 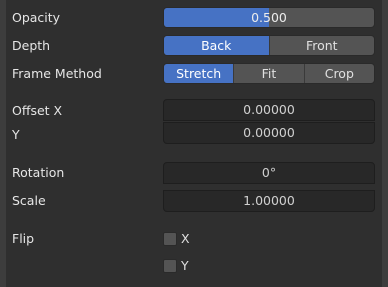 I want to click on frame-method-option-fit: Fit, so click(x=269, y=73).